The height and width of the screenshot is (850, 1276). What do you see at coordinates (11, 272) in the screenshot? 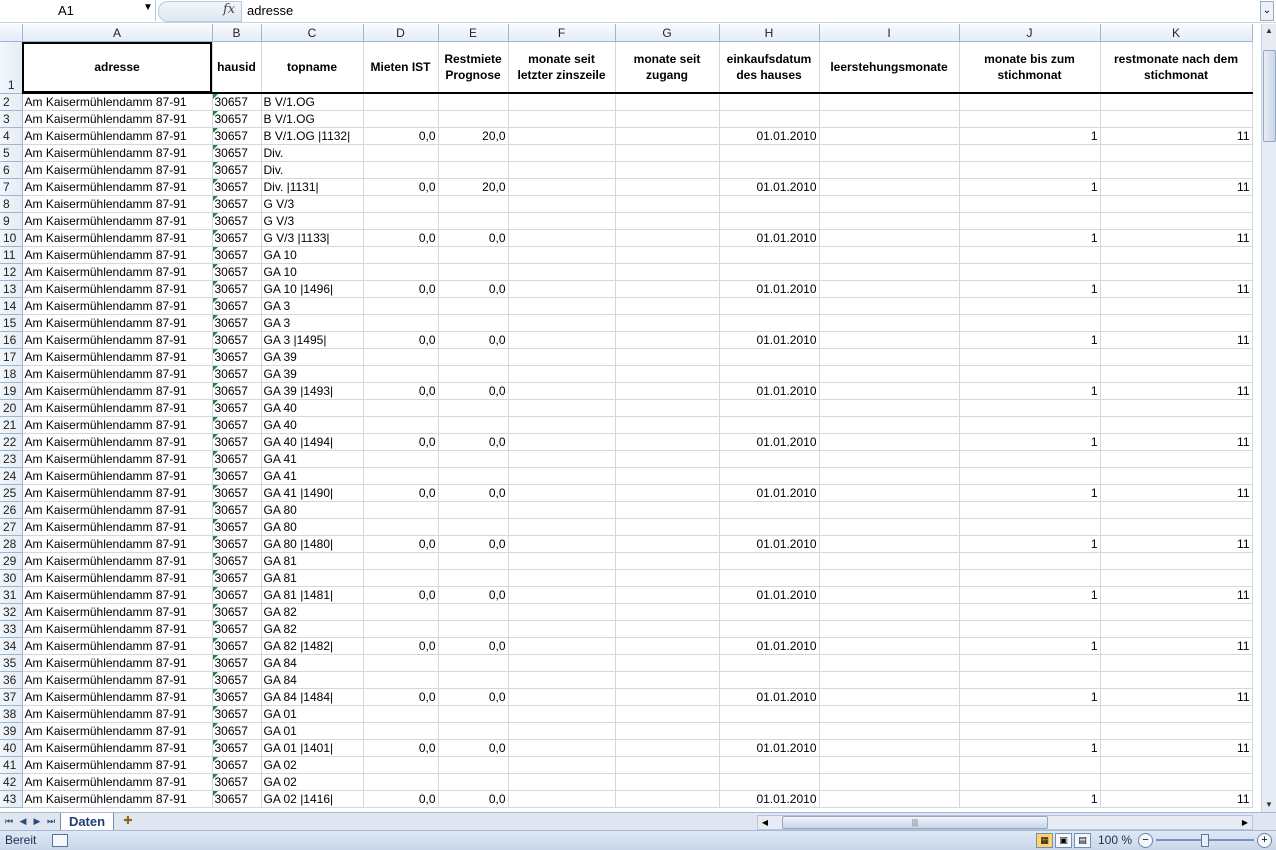
I see `row-header: 12` at bounding box center [11, 272].